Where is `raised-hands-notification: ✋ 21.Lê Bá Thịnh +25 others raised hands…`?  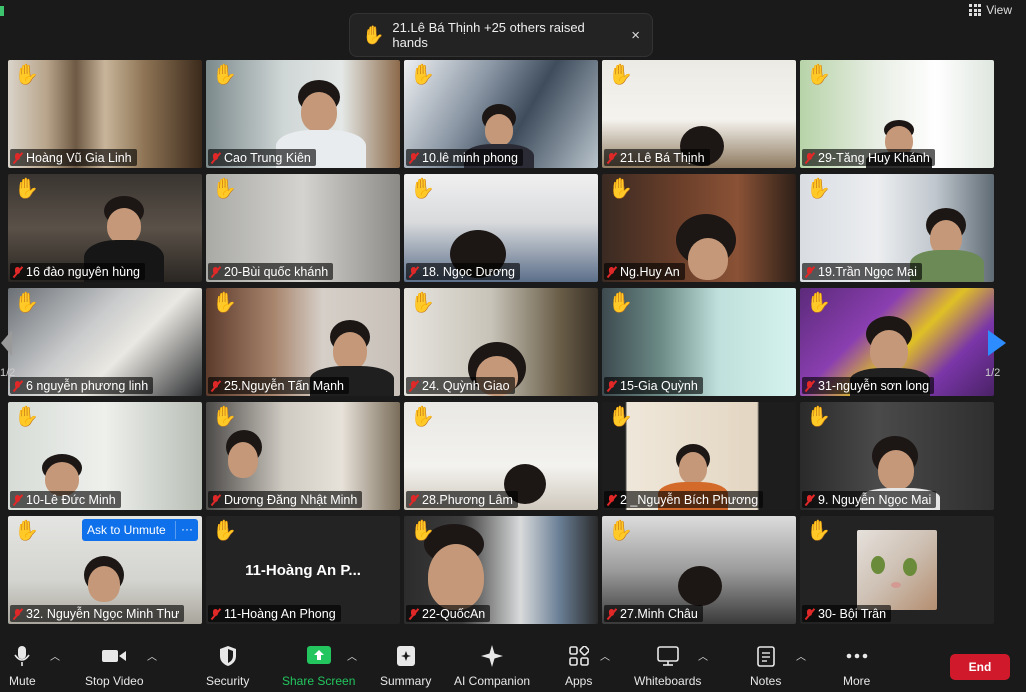
raised-hands-notification: ✋ 21.Lê Bá Thịnh +25 others raised hands… is located at coordinates (501, 35).